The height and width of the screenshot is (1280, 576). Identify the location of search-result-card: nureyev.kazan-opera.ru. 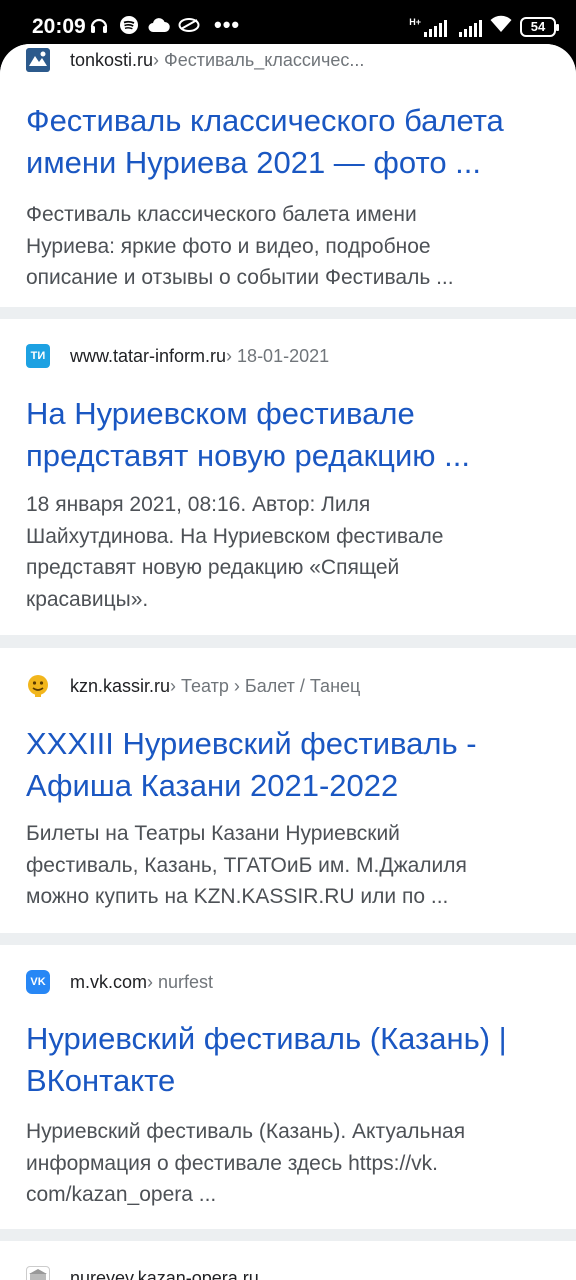
(288, 1260).